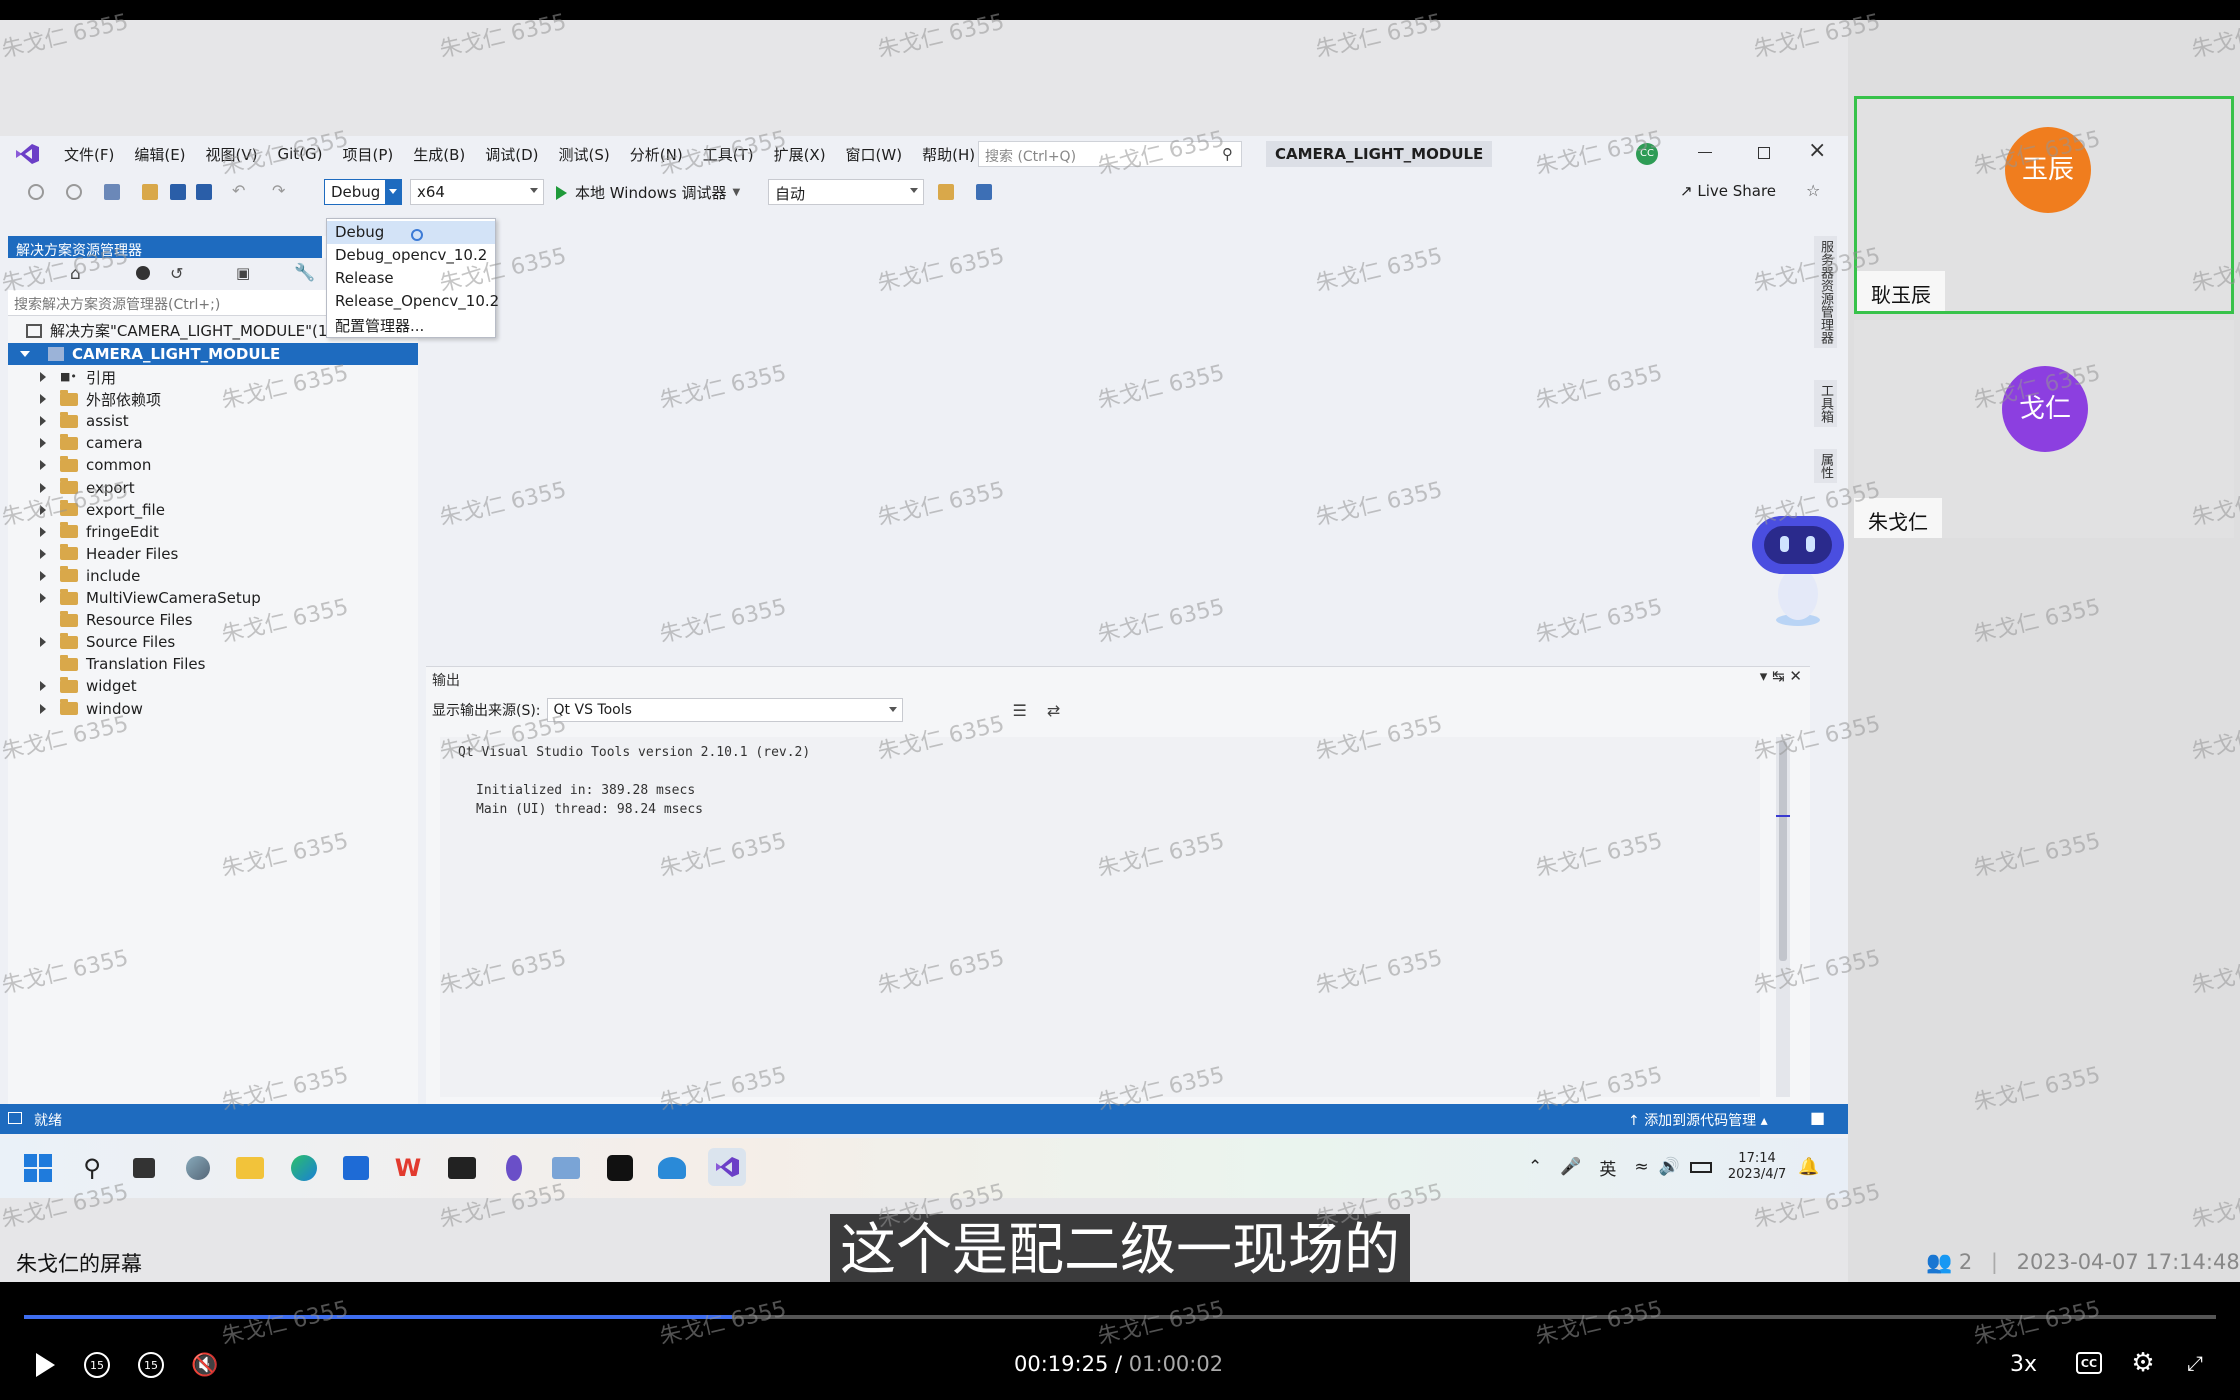  I want to click on edge-icon, so click(304, 1168).